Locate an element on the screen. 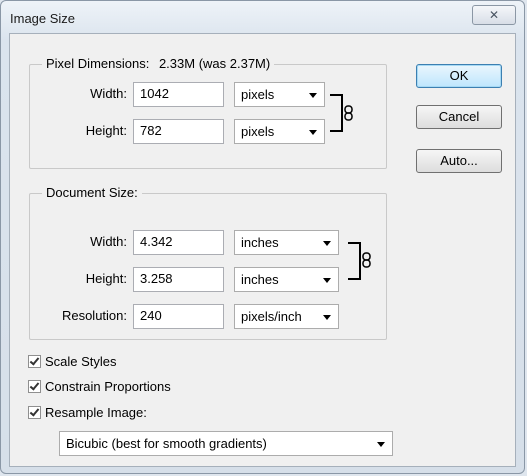 This screenshot has height=476, width=527. resolution-unit-select: pixels/inch is located at coordinates (286, 316).